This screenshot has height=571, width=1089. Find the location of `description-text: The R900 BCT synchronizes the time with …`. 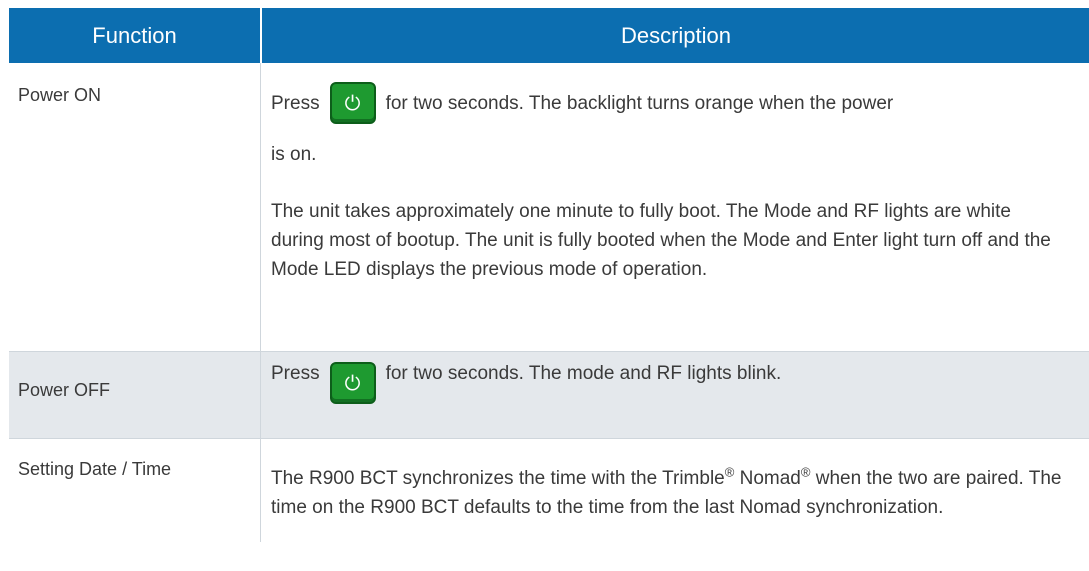

description-text: The R900 BCT synchronizes the time with … is located at coordinates (498, 478).